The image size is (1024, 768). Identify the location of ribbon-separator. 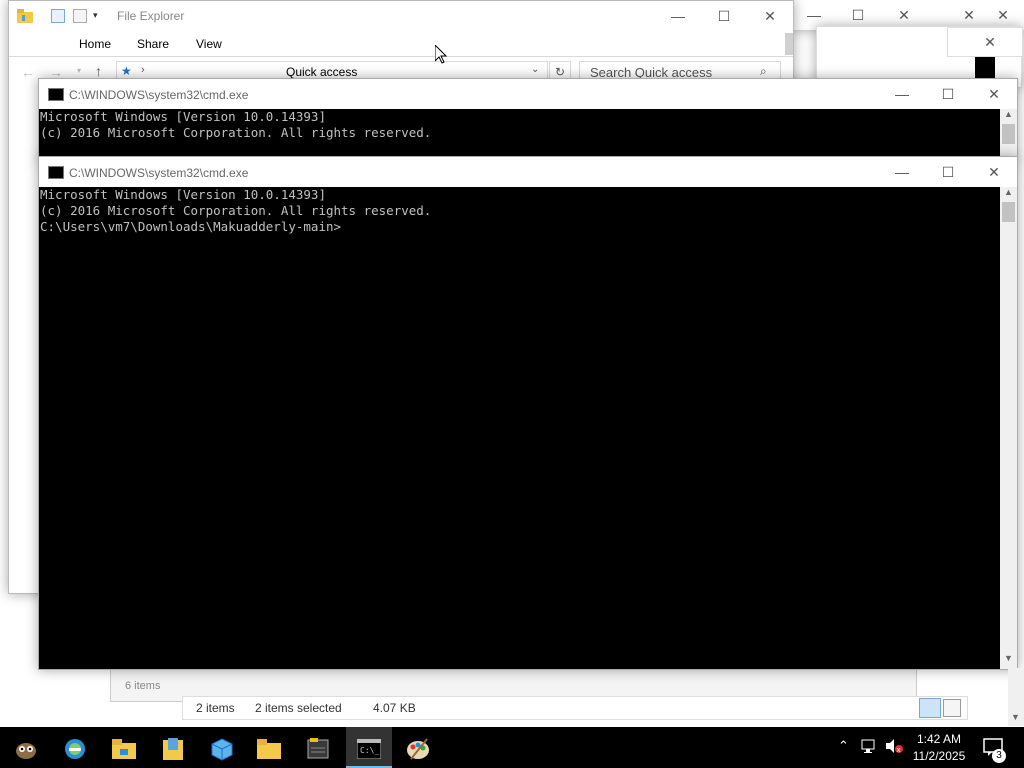
(401, 56).